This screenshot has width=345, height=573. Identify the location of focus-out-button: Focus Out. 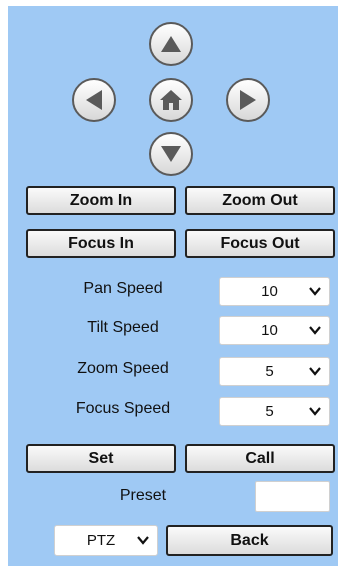
(260, 243).